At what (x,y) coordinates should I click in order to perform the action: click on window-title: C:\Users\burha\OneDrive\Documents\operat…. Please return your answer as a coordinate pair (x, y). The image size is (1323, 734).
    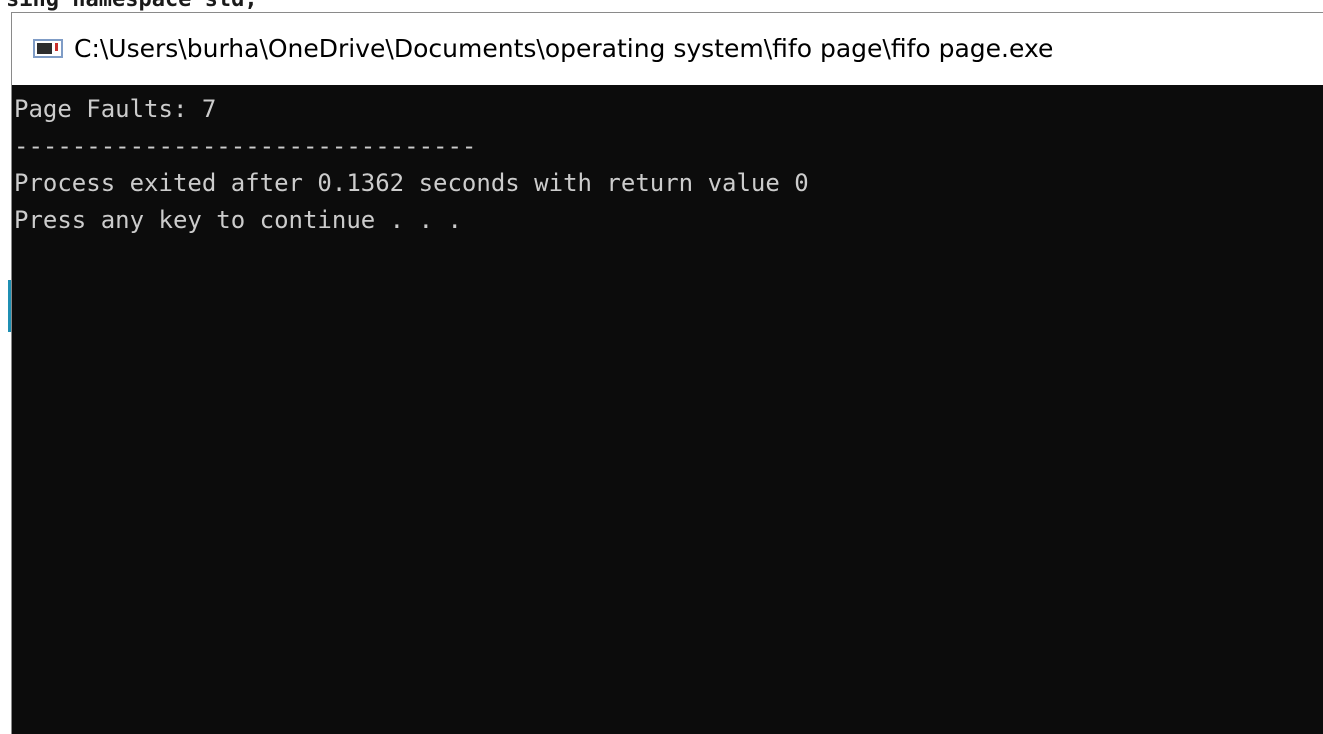
    Looking at the image, I should click on (564, 48).